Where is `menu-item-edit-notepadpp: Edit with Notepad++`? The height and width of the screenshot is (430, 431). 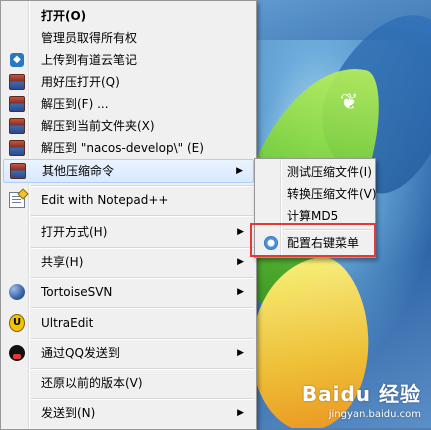
menu-item-edit-notepadpp: Edit with Notepad++ is located at coordinates (128, 200).